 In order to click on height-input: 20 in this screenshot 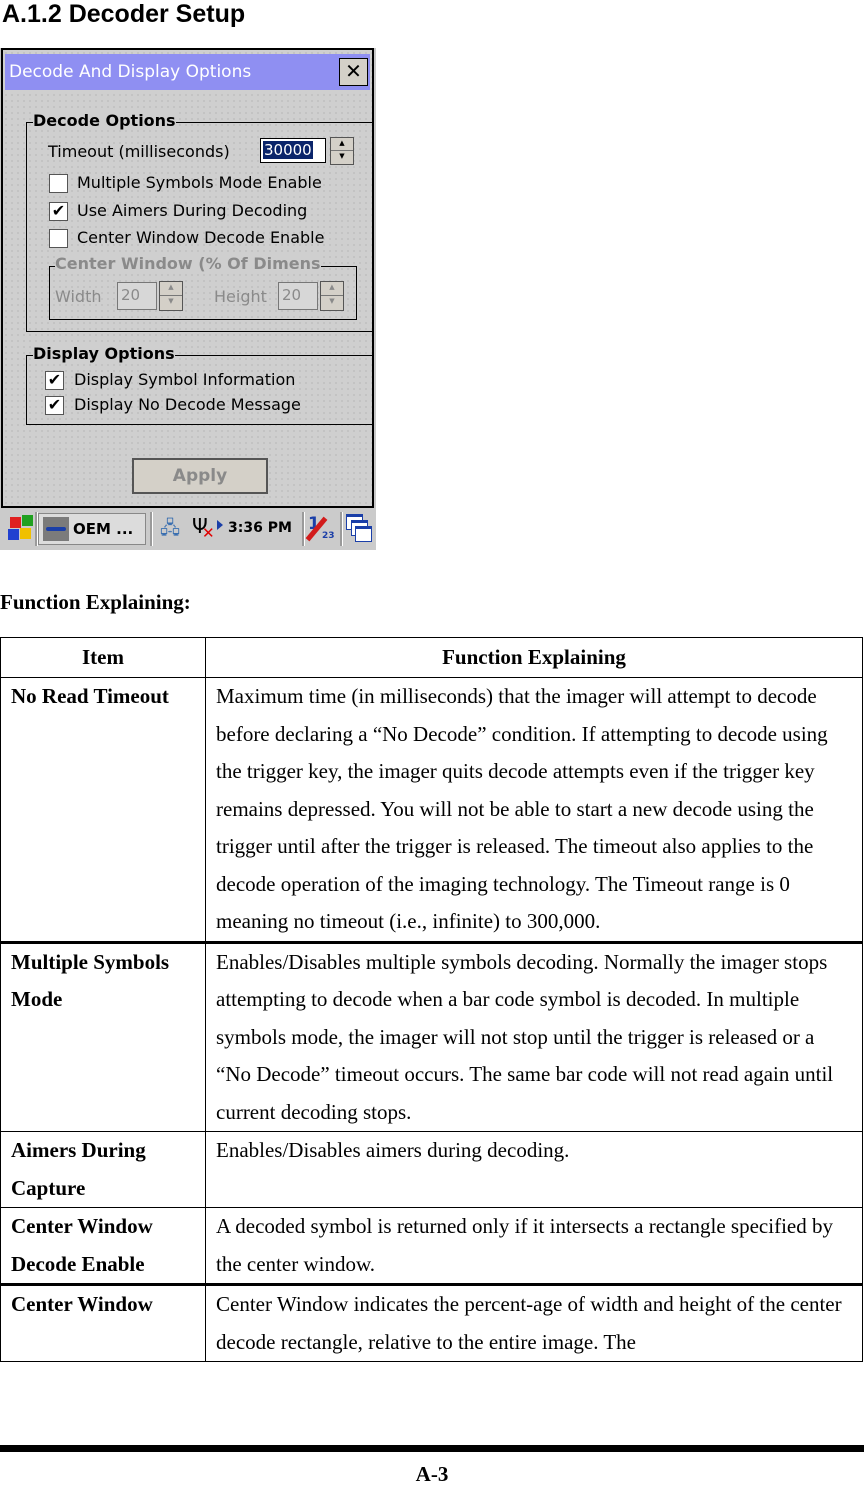, I will do `click(298, 296)`.